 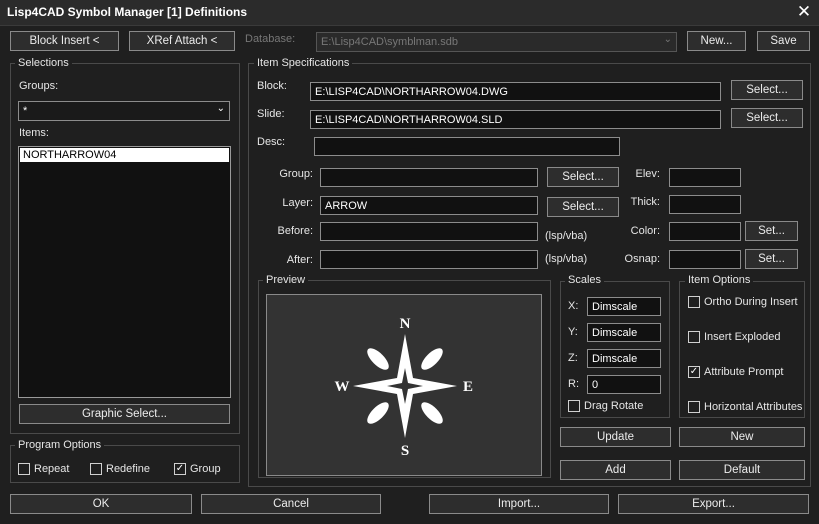 I want to click on osnap-field, so click(x=705, y=259).